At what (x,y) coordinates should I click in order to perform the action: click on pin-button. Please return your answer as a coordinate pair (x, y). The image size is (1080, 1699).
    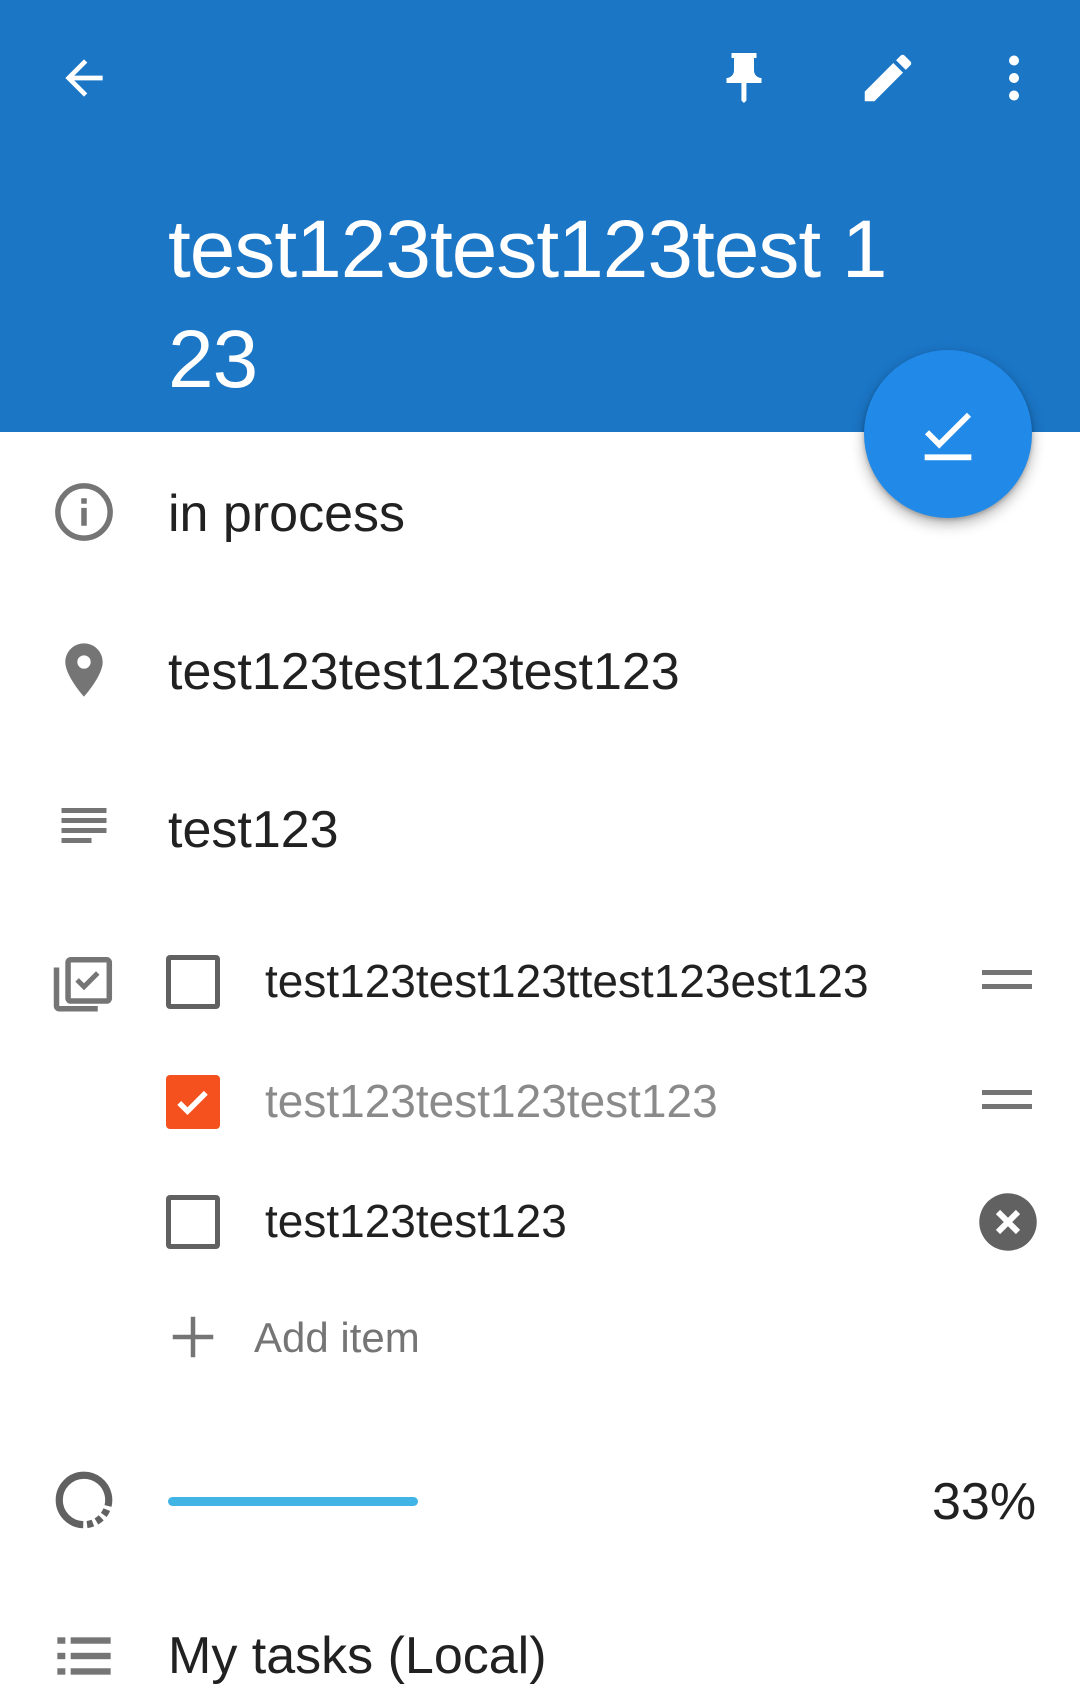
    Looking at the image, I should click on (744, 78).